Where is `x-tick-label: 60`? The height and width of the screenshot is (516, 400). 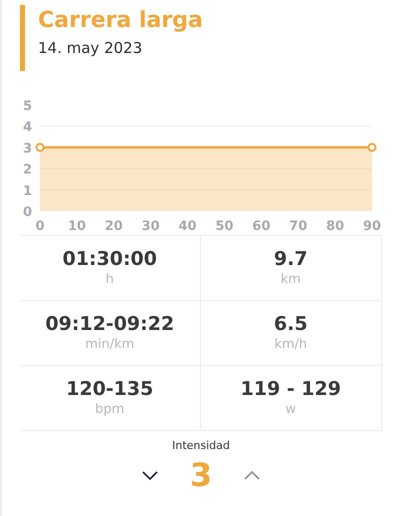
x-tick-label: 60 is located at coordinates (261, 226).